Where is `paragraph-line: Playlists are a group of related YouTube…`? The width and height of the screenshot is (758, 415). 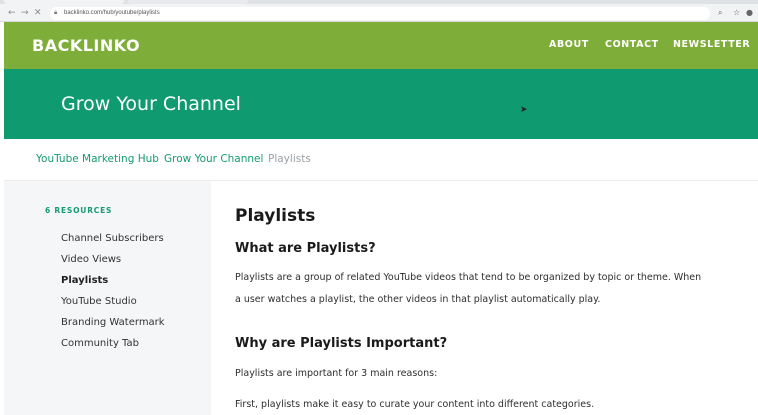
paragraph-line: Playlists are a group of related YouTube… is located at coordinates (468, 277).